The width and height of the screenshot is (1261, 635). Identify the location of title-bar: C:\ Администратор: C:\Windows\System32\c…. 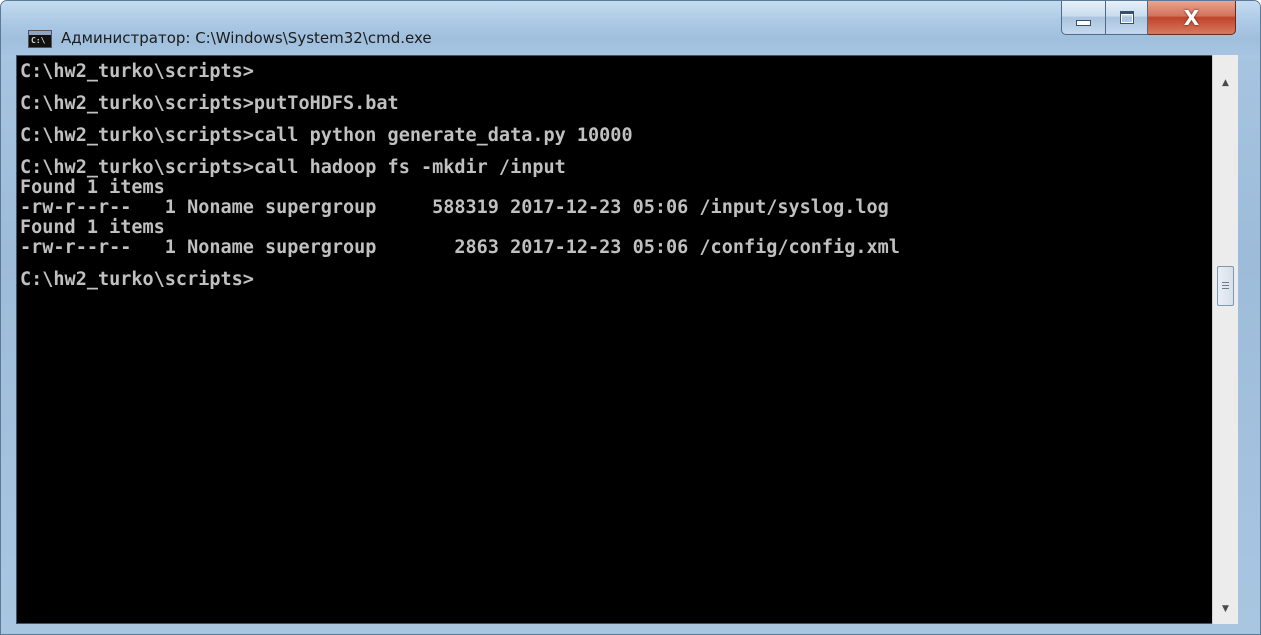
(630, 28).